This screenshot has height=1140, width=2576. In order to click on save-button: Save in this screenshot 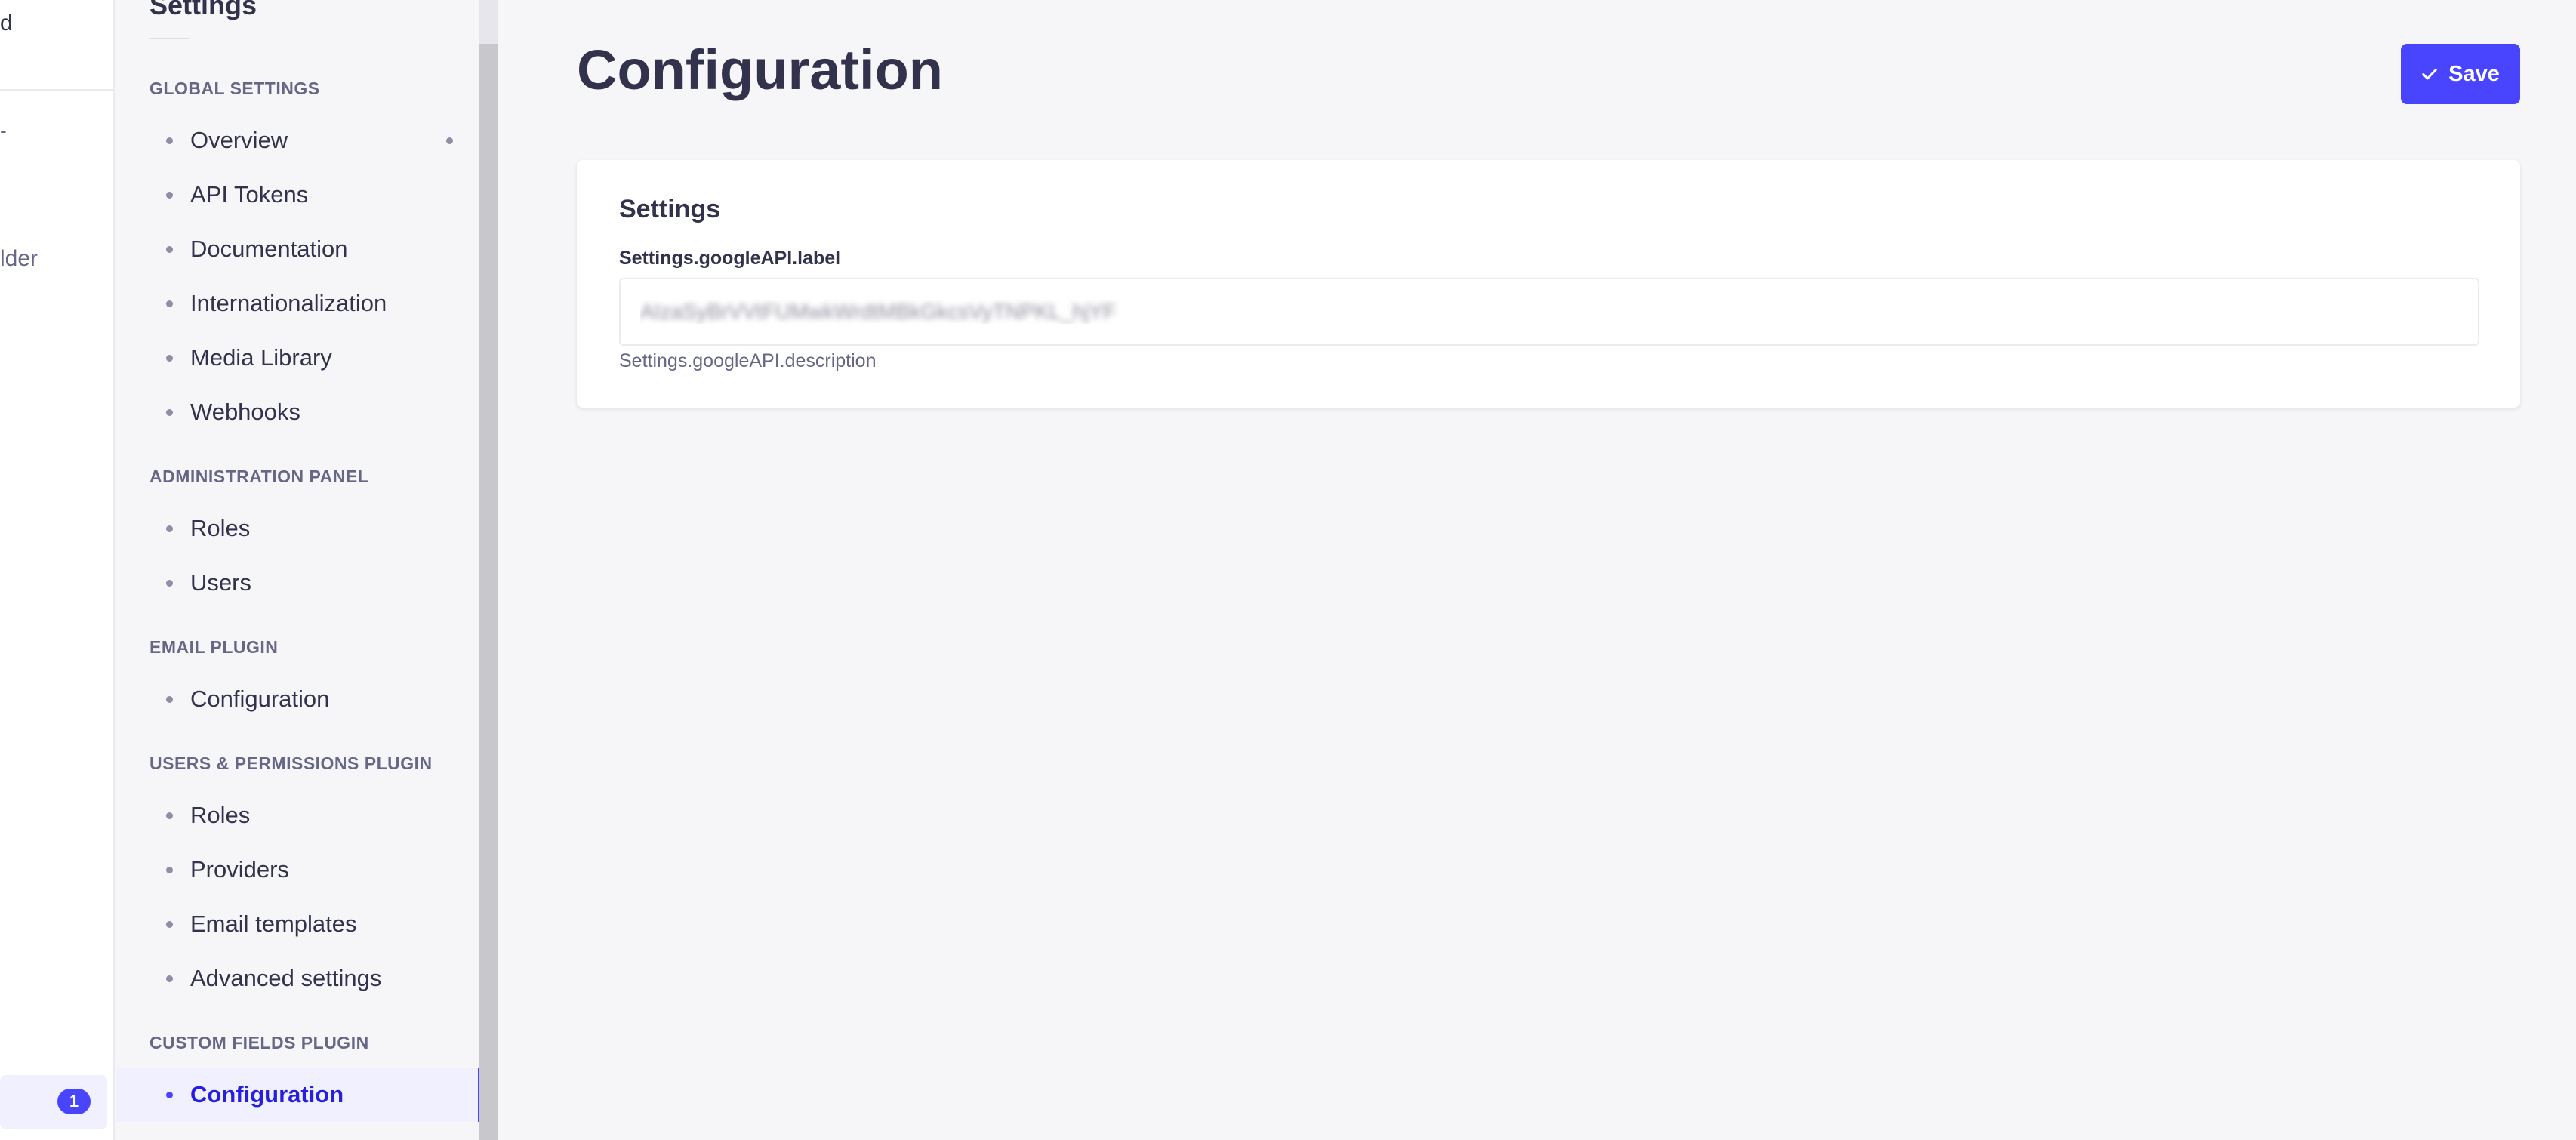, I will do `click(2460, 74)`.